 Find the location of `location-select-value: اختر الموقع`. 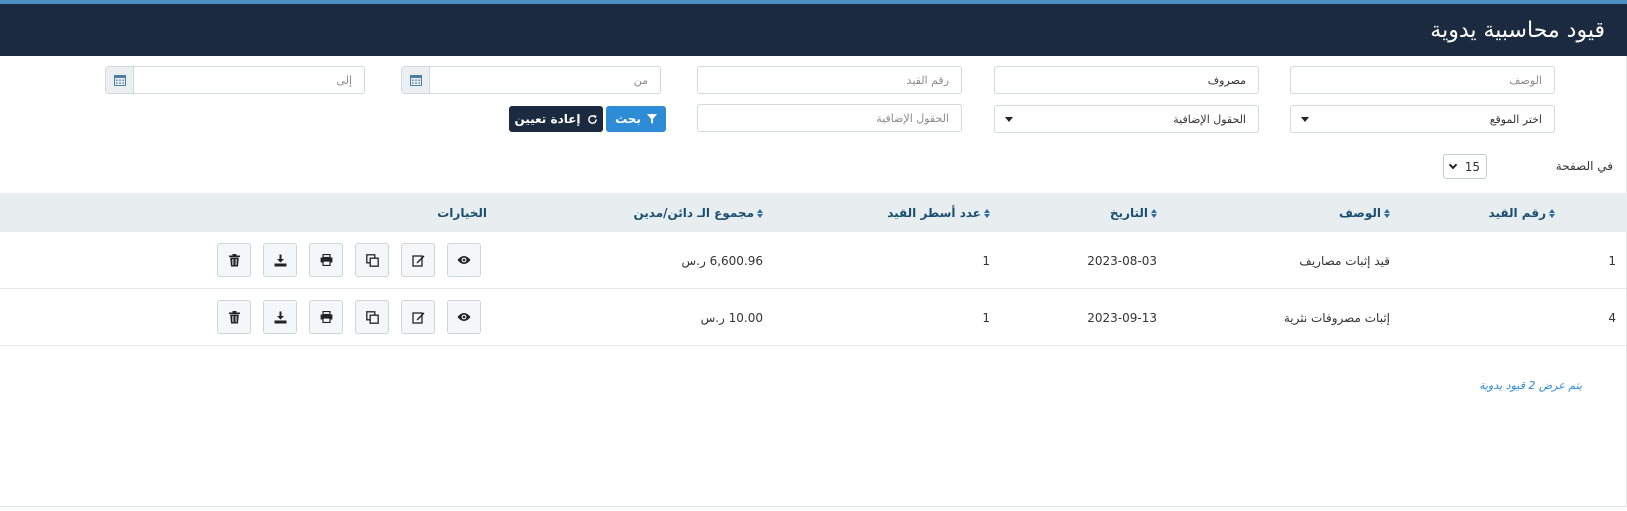

location-select-value: اختر الموقع is located at coordinates (1515, 119).